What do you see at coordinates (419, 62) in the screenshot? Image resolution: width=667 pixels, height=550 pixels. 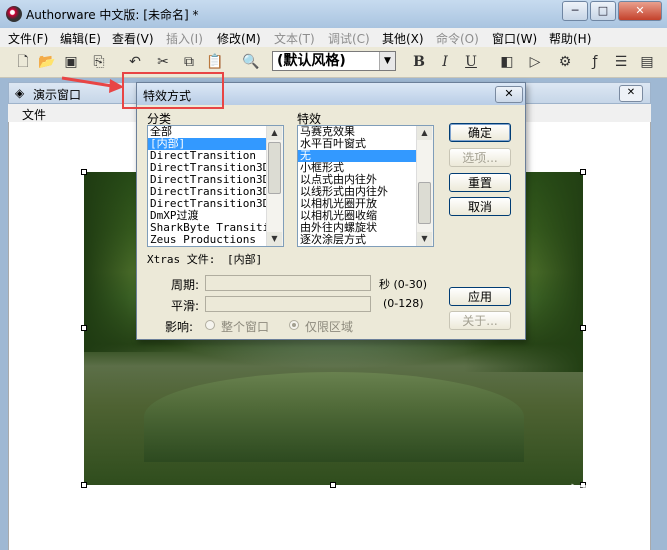 I see `bold-button: B` at bounding box center [419, 62].